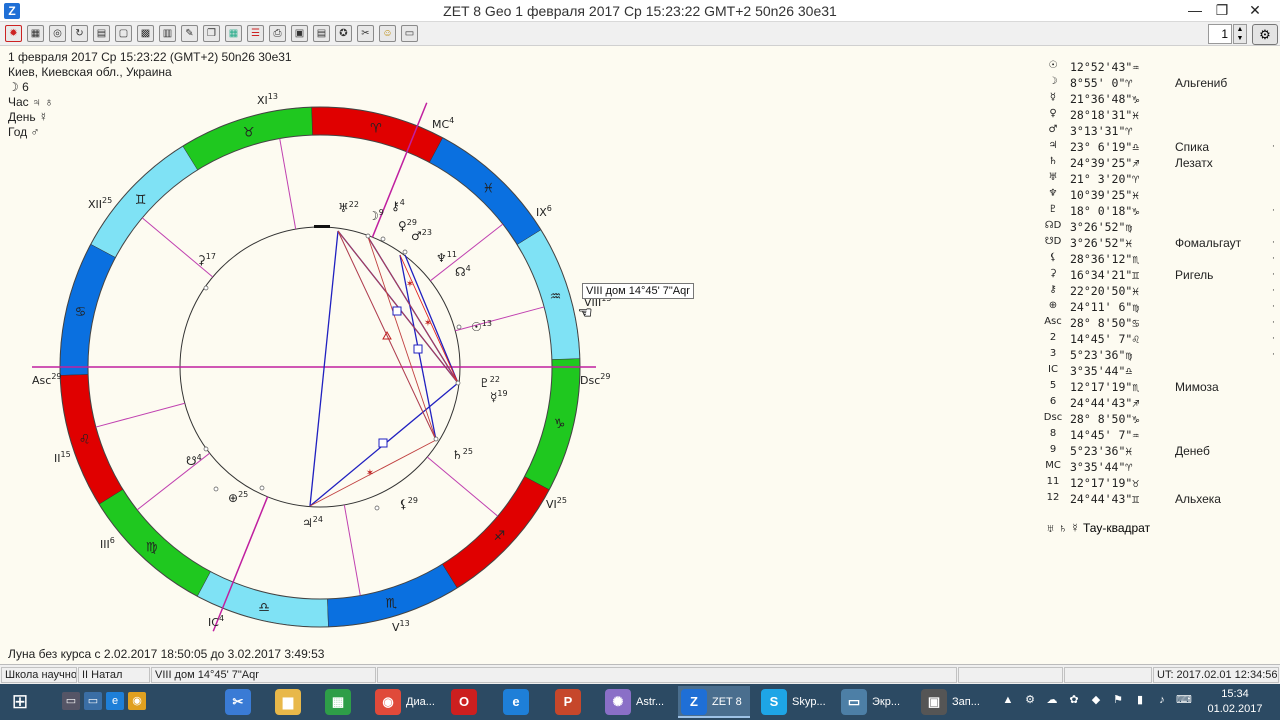  What do you see at coordinates (365, 33) in the screenshot?
I see `scissors-icon: ✂` at bounding box center [365, 33].